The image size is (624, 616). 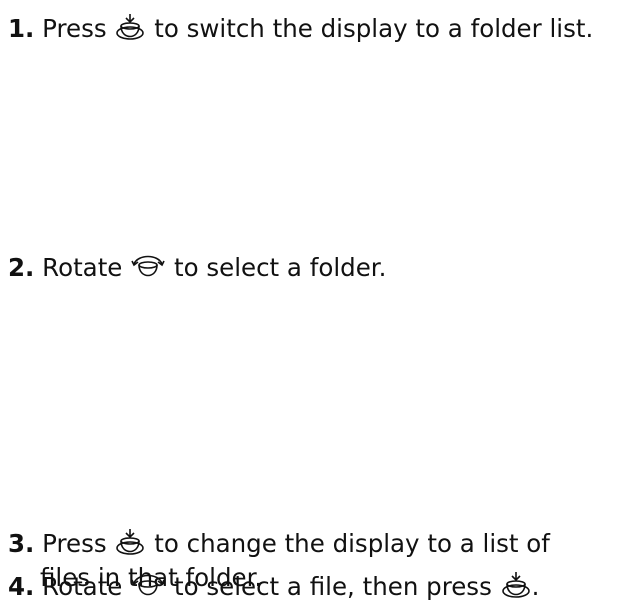 What do you see at coordinates (21, 28) in the screenshot?
I see `step-number: 1.` at bounding box center [21, 28].